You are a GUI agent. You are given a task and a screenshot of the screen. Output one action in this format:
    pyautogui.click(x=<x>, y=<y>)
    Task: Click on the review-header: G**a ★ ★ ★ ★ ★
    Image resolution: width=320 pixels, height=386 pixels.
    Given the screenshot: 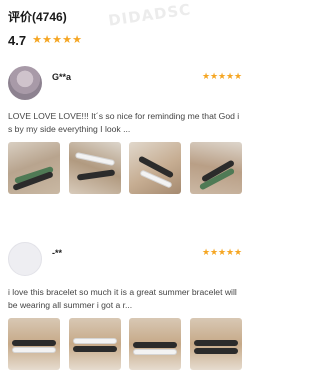 What is the action you would take?
    pyautogui.click(x=125, y=84)
    